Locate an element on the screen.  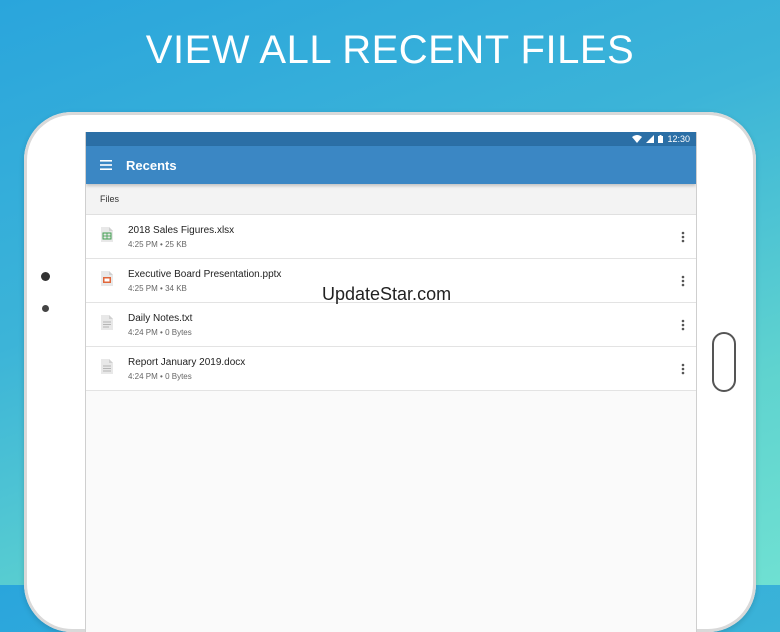
front-camera is located at coordinates (45, 276).